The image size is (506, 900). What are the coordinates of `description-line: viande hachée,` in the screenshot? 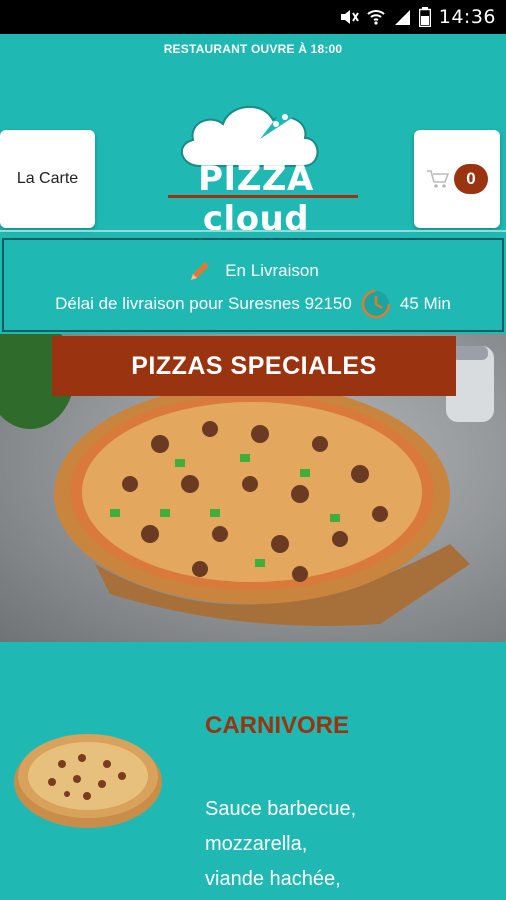 It's located at (273, 879).